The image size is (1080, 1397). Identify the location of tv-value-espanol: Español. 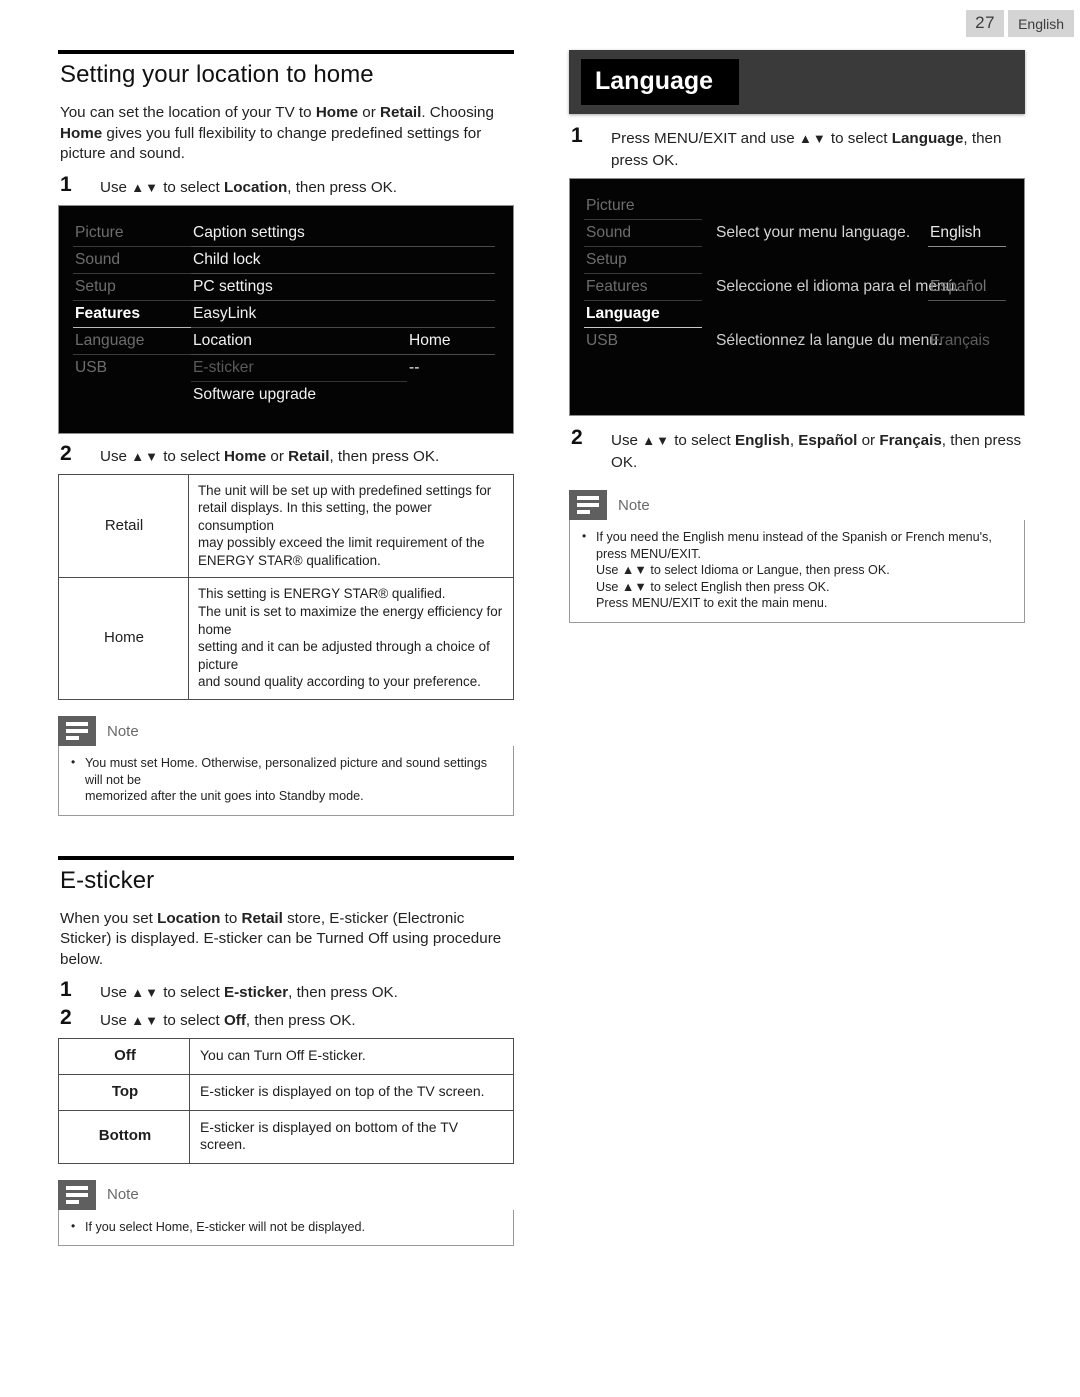
(967, 287).